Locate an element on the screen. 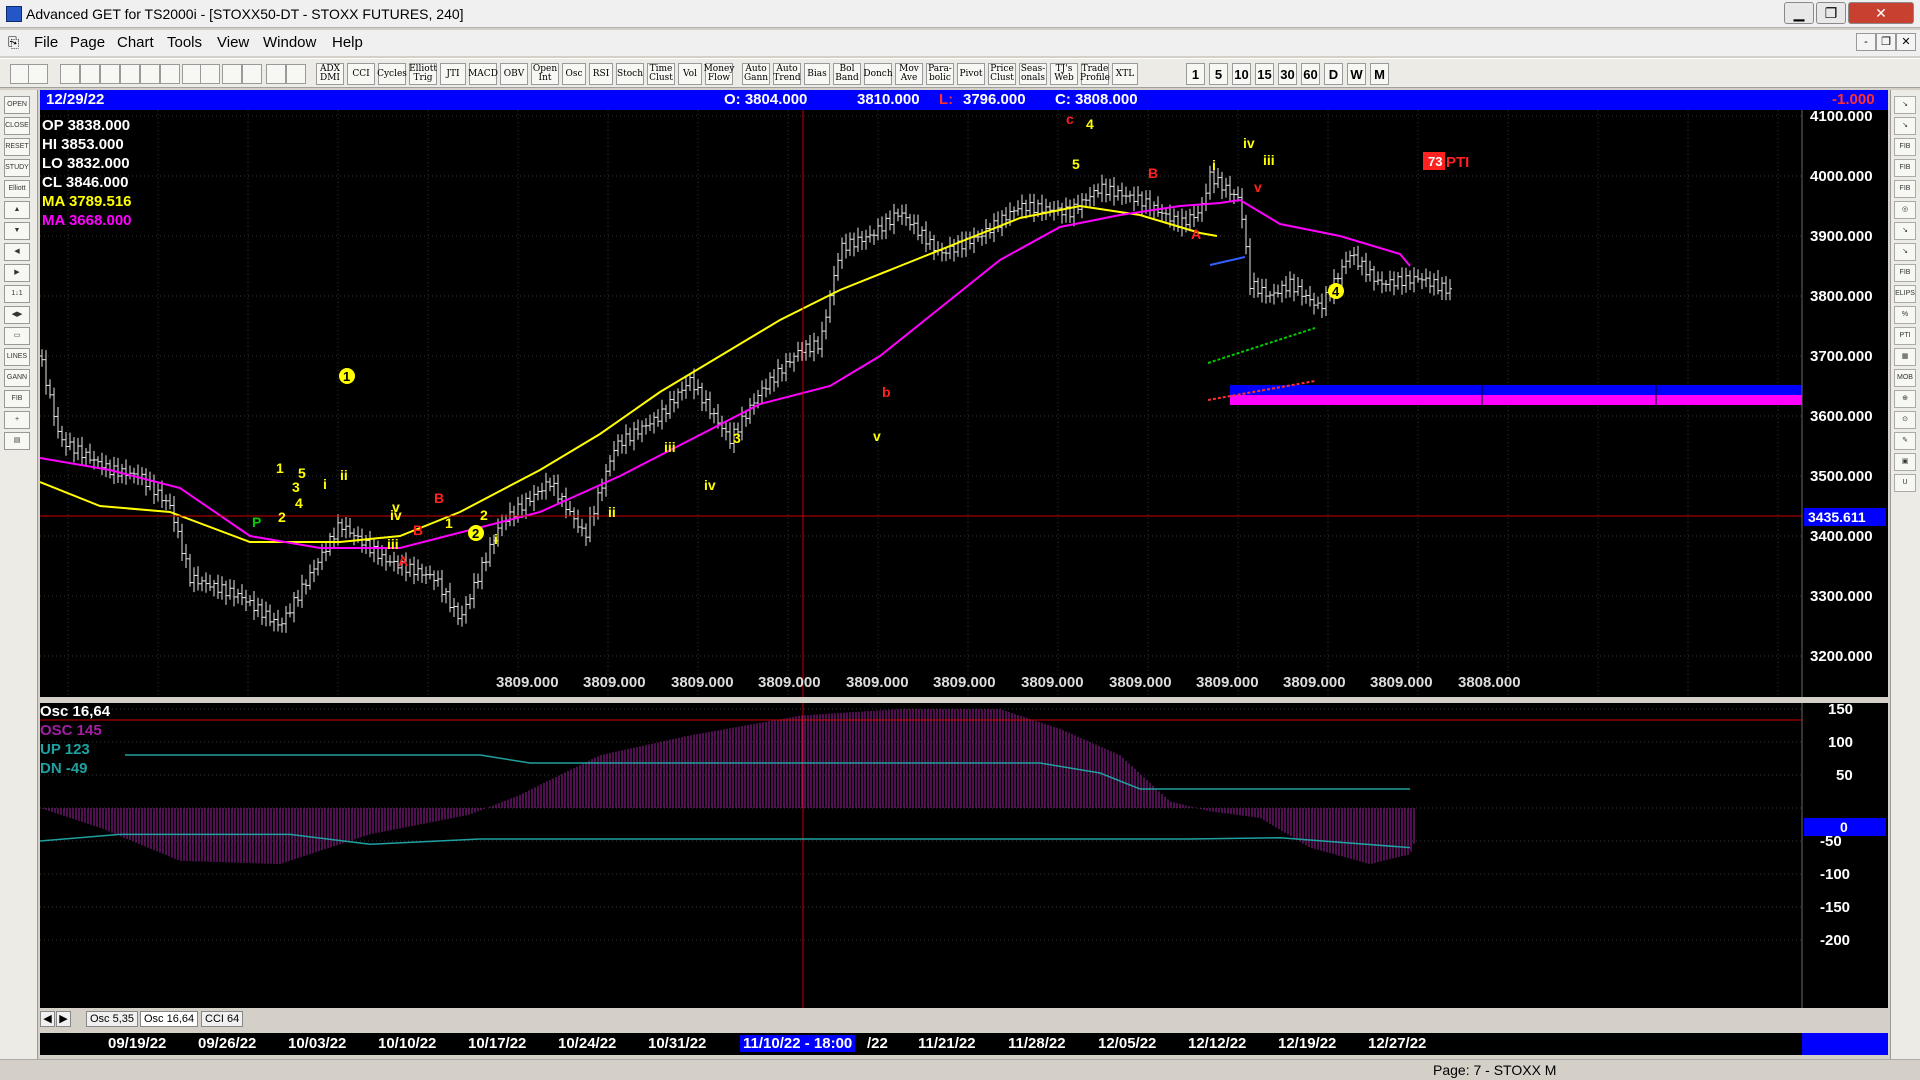 This screenshot has height=1080, width=1920. left-tool-8: ▶ is located at coordinates (17, 273).